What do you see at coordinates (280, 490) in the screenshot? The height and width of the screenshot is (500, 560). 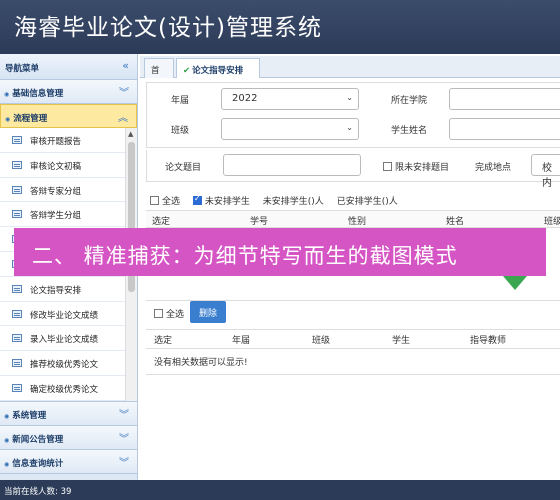 I see `status-bar: 当前在线人数: 39` at bounding box center [280, 490].